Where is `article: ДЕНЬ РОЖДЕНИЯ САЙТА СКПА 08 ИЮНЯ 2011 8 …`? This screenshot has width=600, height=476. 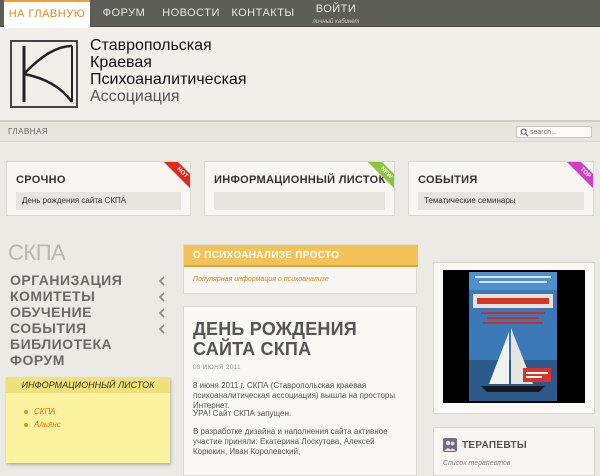 article: ДЕНЬ РОЖДЕНИЯ САЙТА СКПА 08 ИЮНЯ 2011 8 … is located at coordinates (300, 391).